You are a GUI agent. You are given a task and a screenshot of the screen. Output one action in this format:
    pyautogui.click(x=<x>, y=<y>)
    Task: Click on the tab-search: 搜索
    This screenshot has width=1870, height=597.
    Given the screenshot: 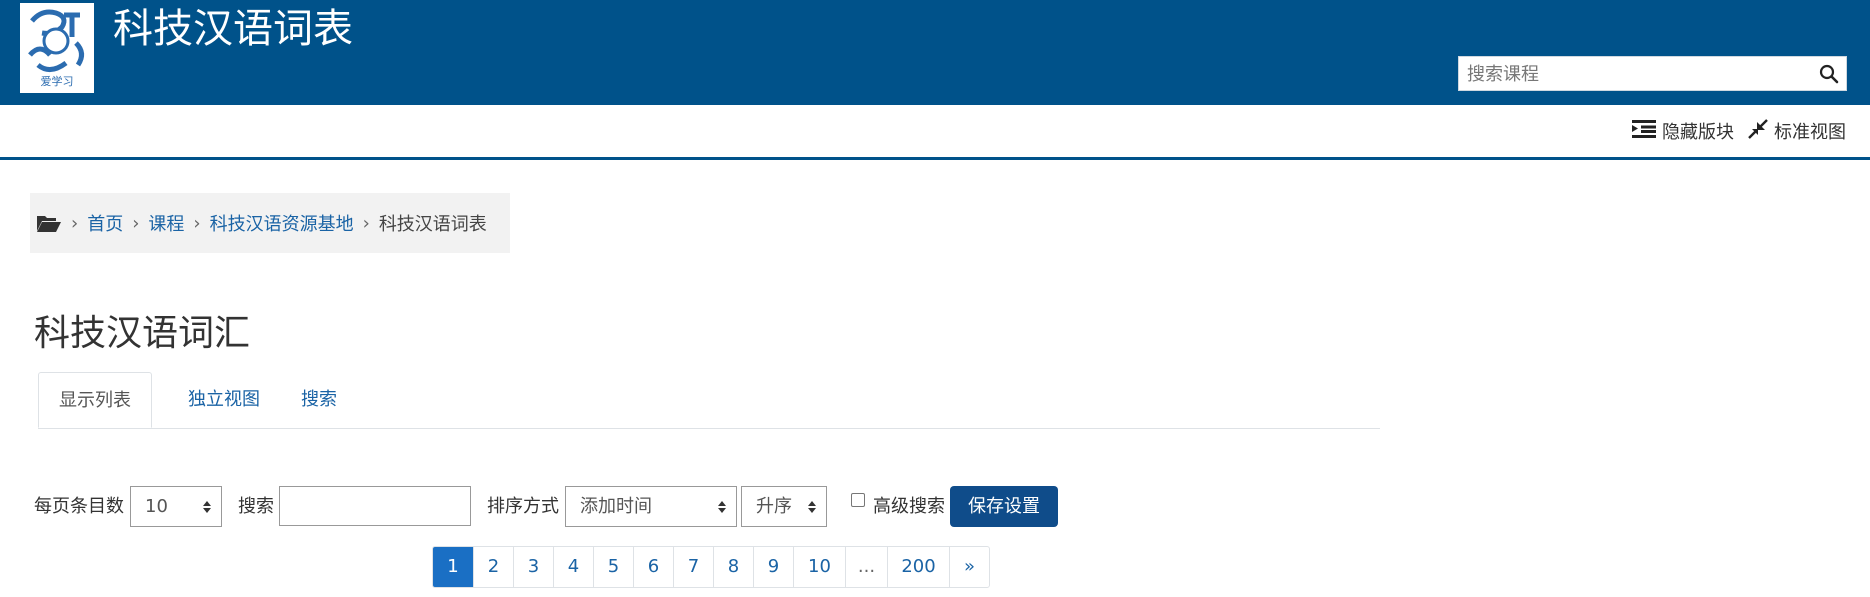 What is the action you would take?
    pyautogui.click(x=319, y=400)
    